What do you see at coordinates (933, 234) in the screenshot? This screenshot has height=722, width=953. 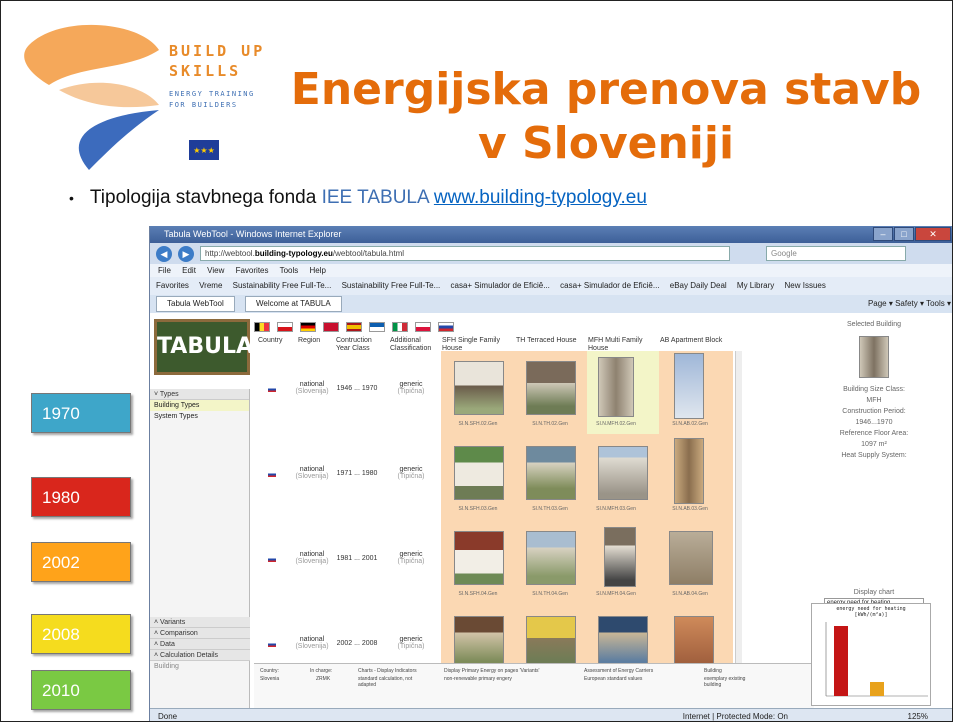 I see `close-button: ✕` at bounding box center [933, 234].